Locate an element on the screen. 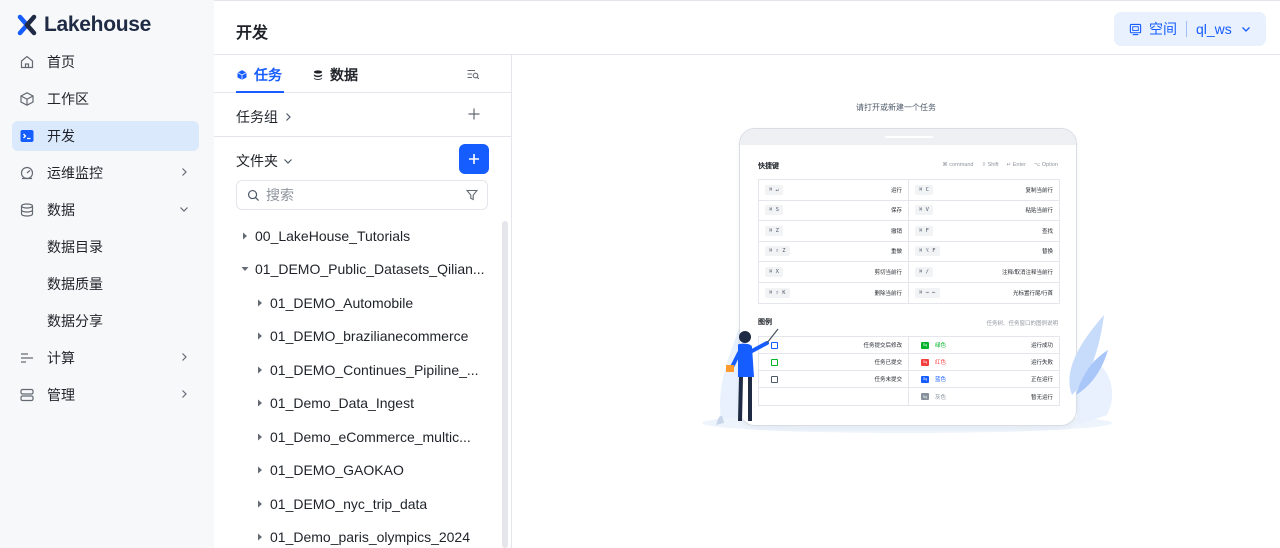 The width and height of the screenshot is (1280, 548). legend-key: ⌘ command is located at coordinates (958, 165).